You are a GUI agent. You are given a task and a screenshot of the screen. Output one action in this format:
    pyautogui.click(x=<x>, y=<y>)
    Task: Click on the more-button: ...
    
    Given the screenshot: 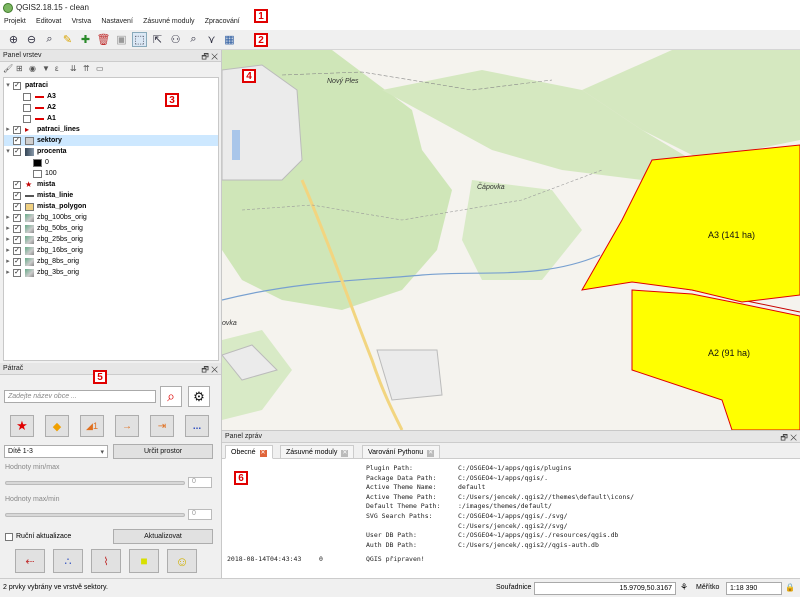 What is the action you would take?
    pyautogui.click(x=197, y=426)
    